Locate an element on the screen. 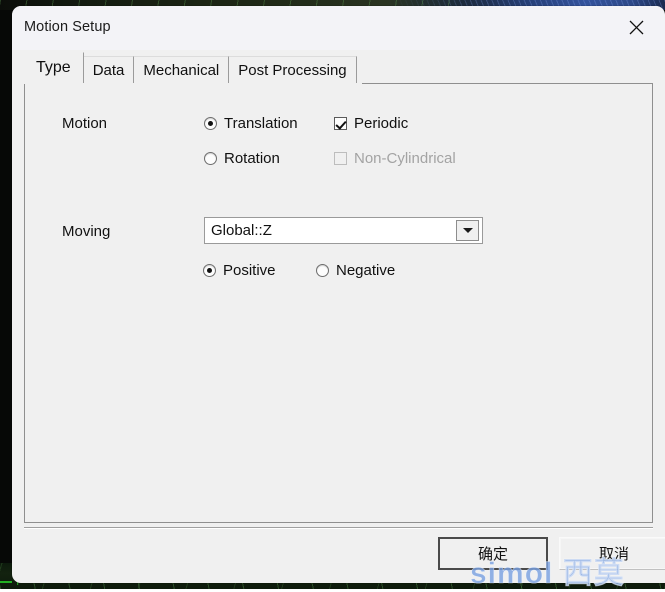 This screenshot has width=665, height=592. radio-negative-indicator is located at coordinates (322, 270).